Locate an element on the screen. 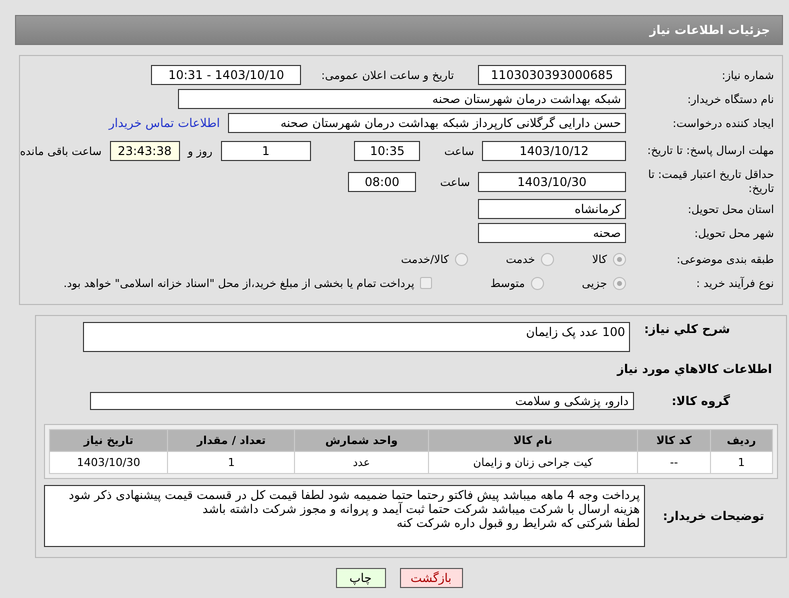  field-label: استان محل تحویل: is located at coordinates (730, 209).